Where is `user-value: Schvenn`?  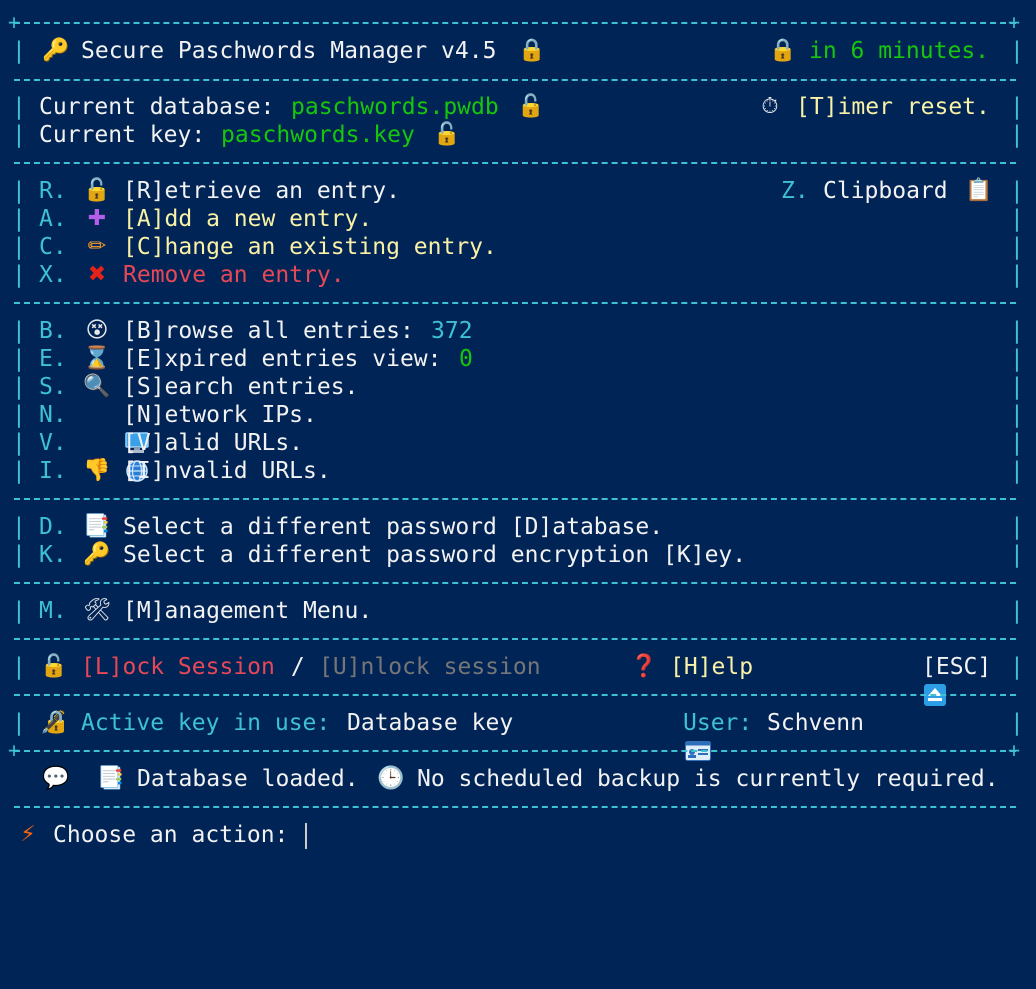 user-value: Schvenn is located at coordinates (815, 723).